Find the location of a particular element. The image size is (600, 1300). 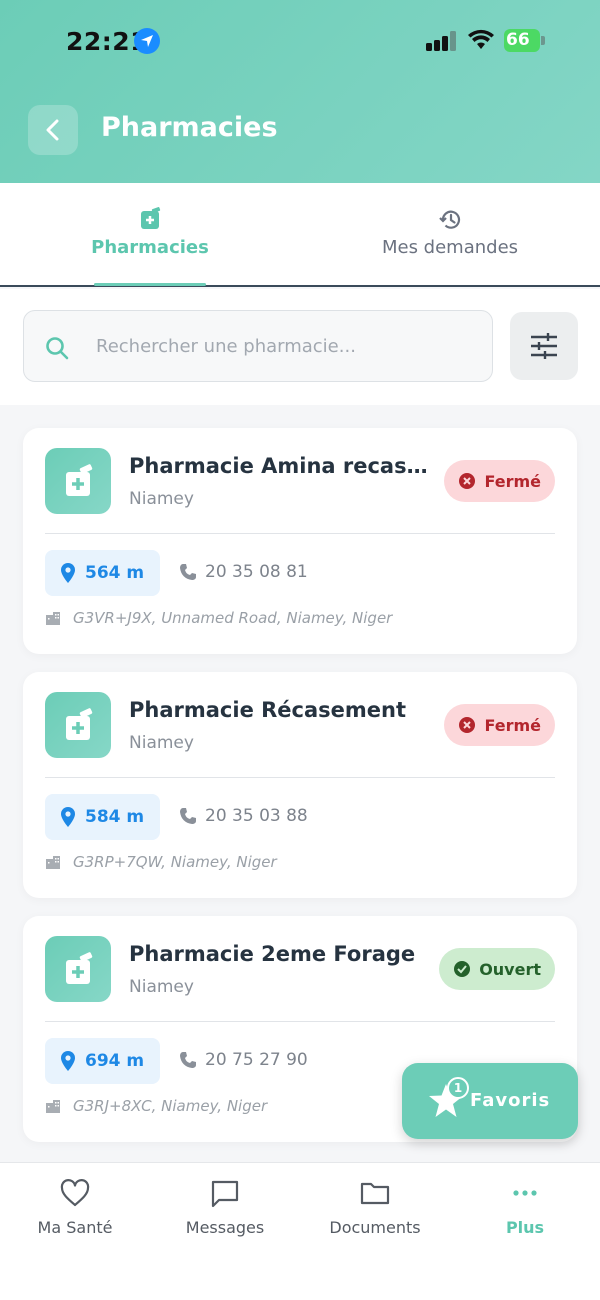

message-icon is located at coordinates (225, 1194).